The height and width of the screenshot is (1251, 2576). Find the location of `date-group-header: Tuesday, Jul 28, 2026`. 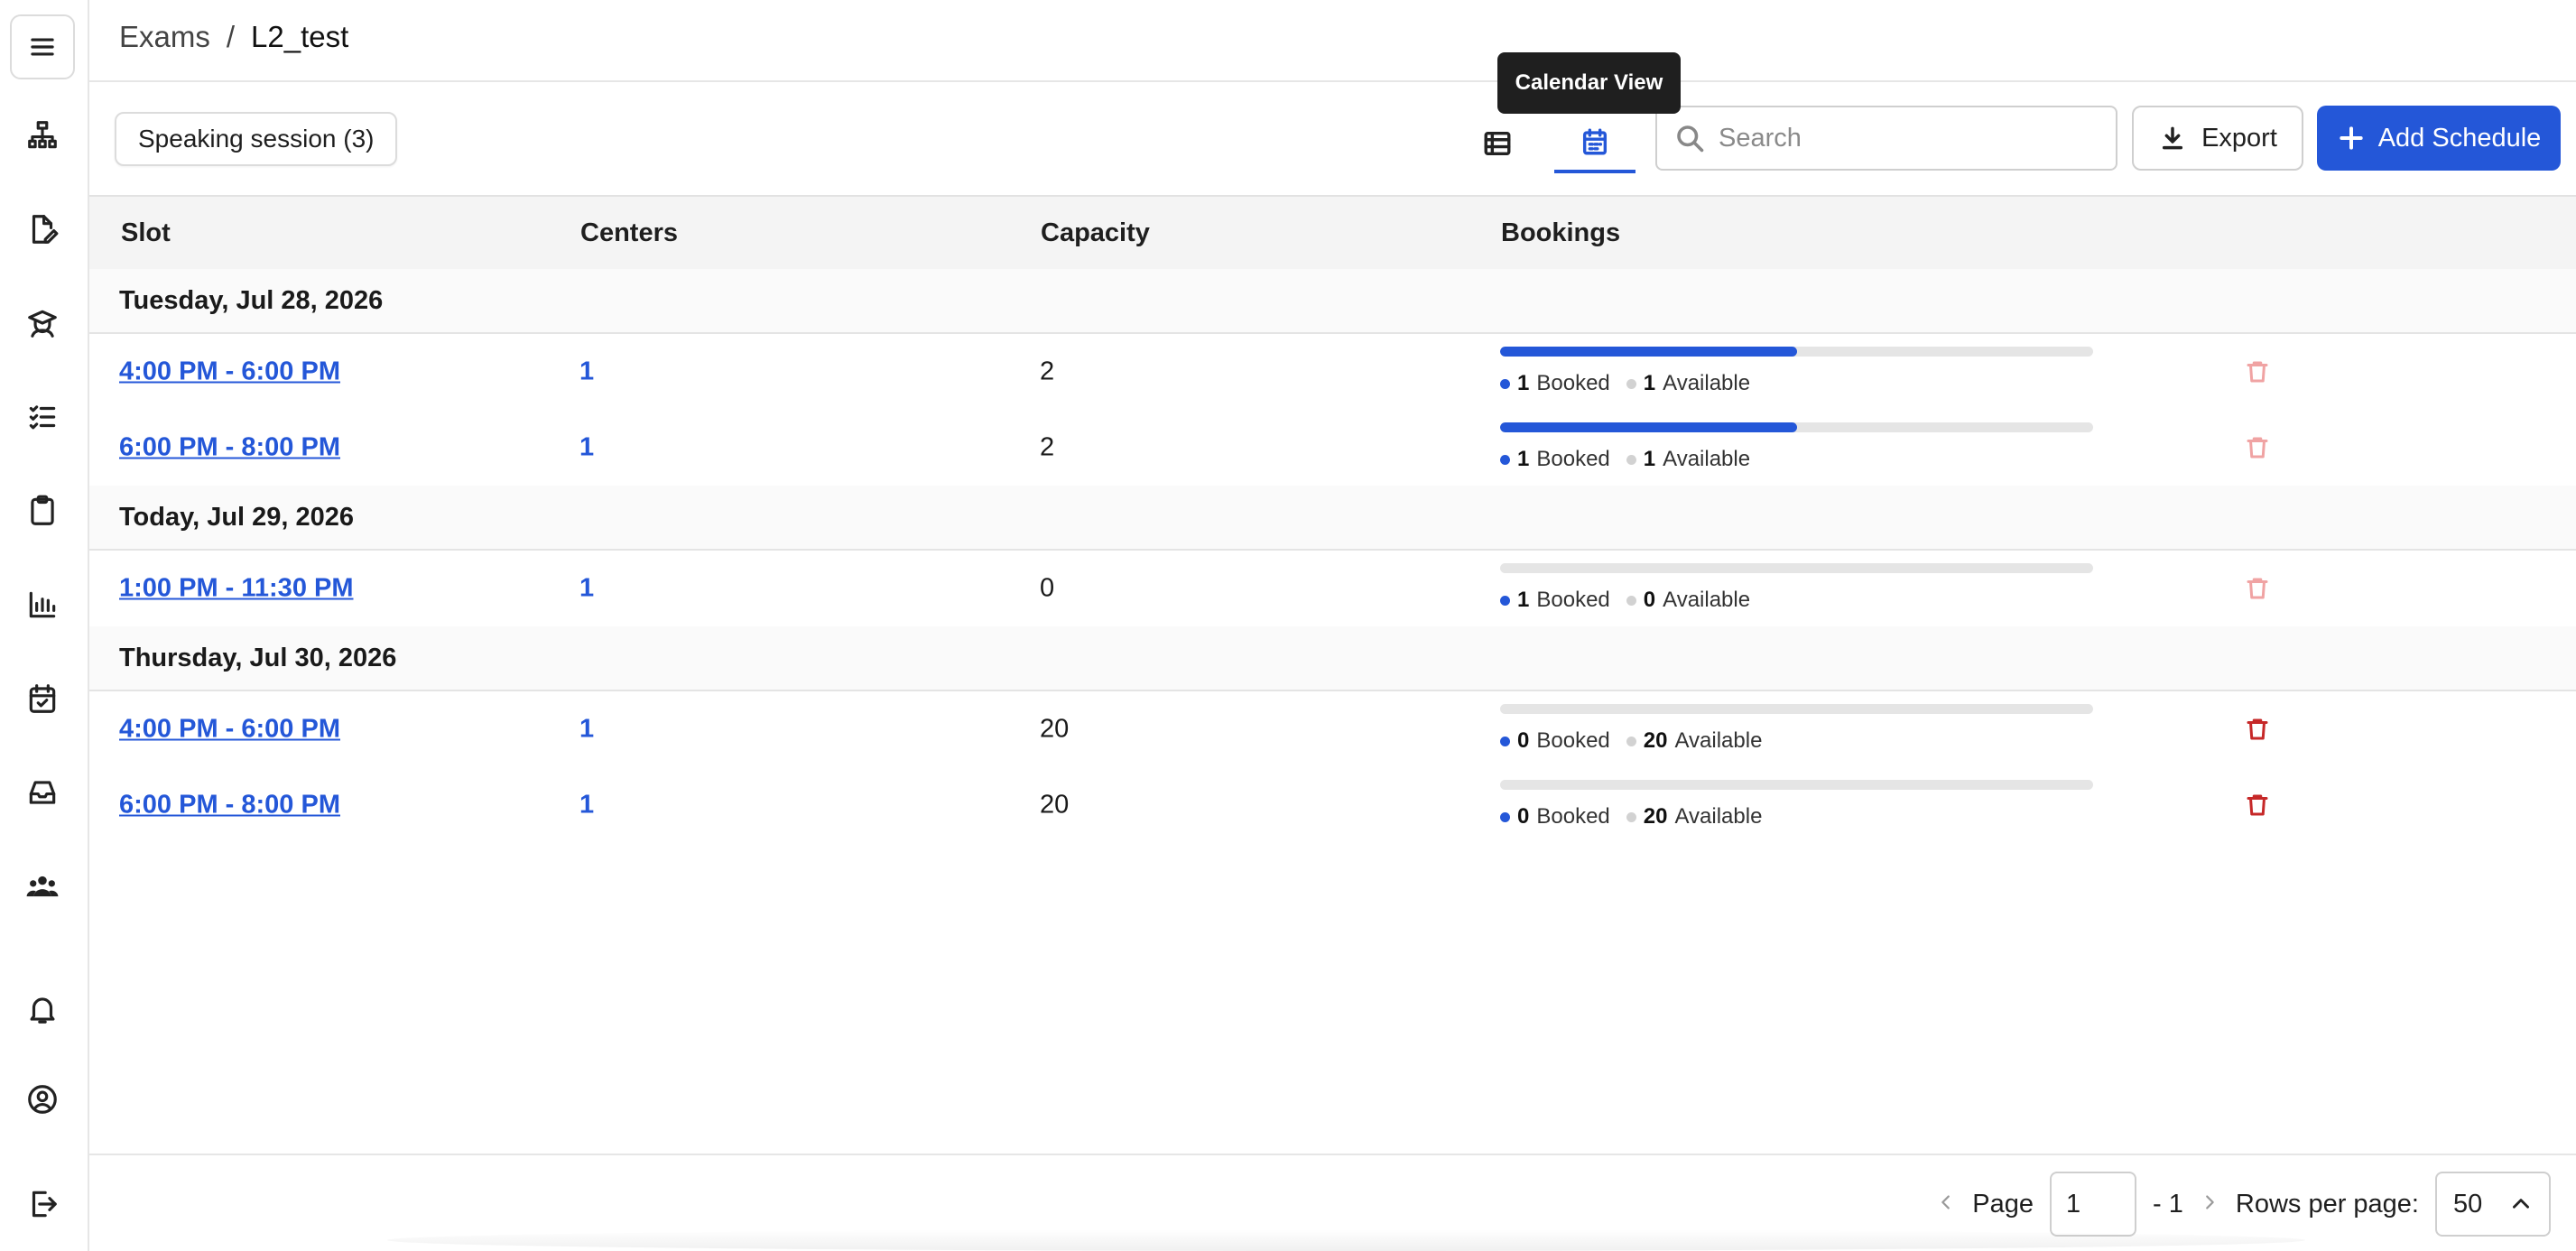

date-group-header: Tuesday, Jul 28, 2026 is located at coordinates (1332, 301).